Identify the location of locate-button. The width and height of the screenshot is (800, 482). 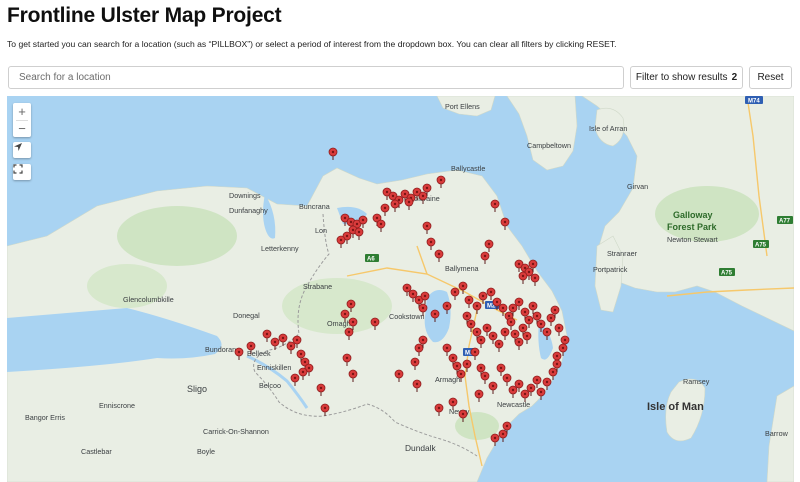
(22, 150).